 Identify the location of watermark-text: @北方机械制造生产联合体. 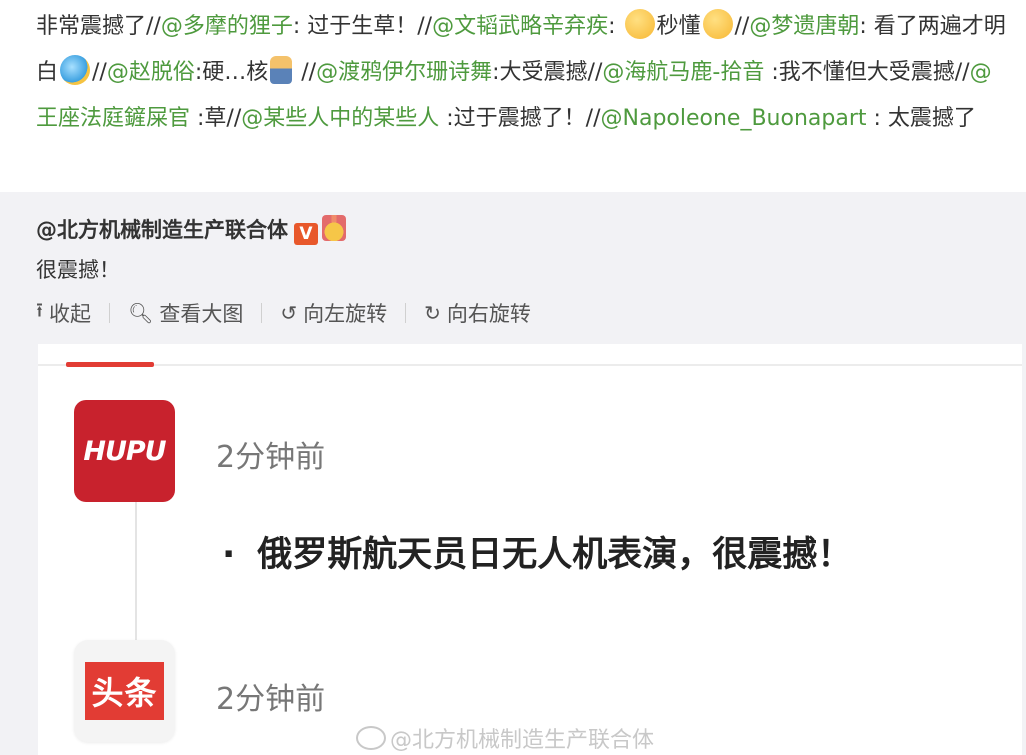
(522, 740).